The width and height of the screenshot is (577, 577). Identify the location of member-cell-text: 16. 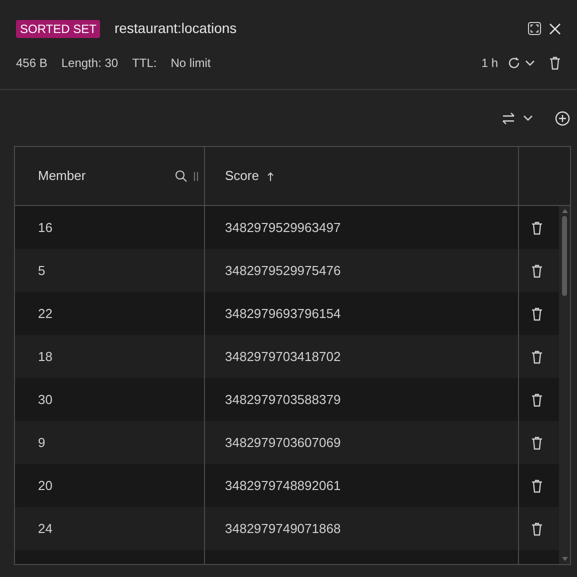
(45, 227).